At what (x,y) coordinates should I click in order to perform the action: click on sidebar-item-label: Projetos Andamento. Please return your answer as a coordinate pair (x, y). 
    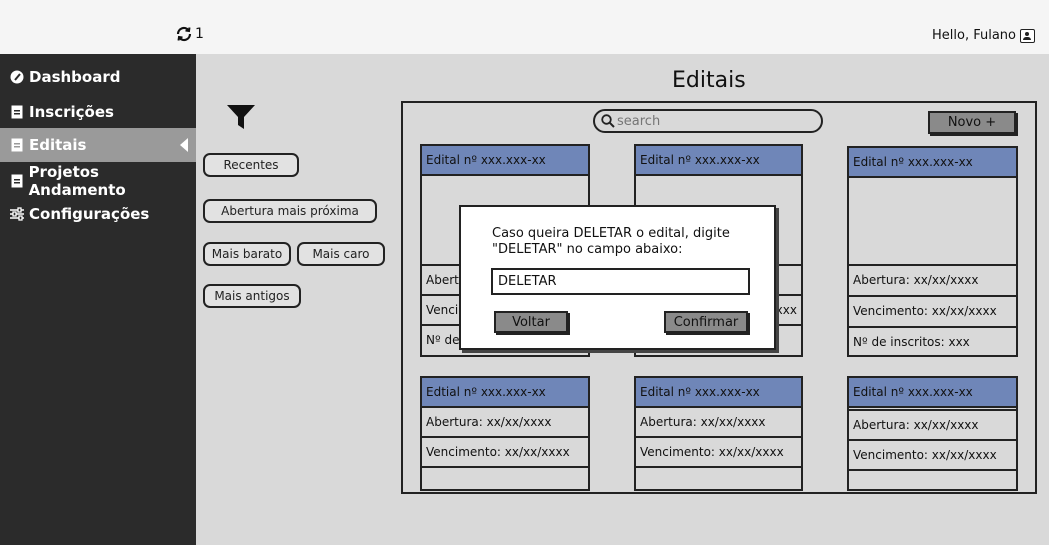
    Looking at the image, I should click on (77, 181).